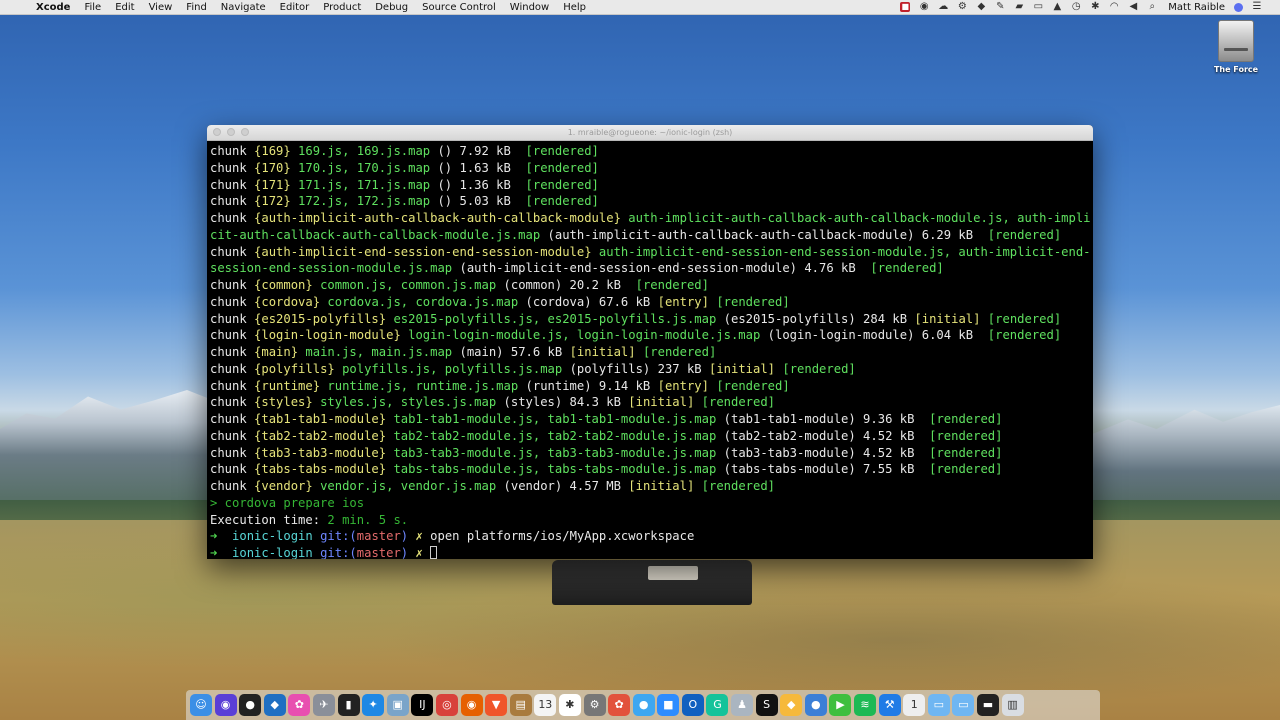  Describe the element at coordinates (988, 705) in the screenshot. I see `window-icon: ▬` at that location.